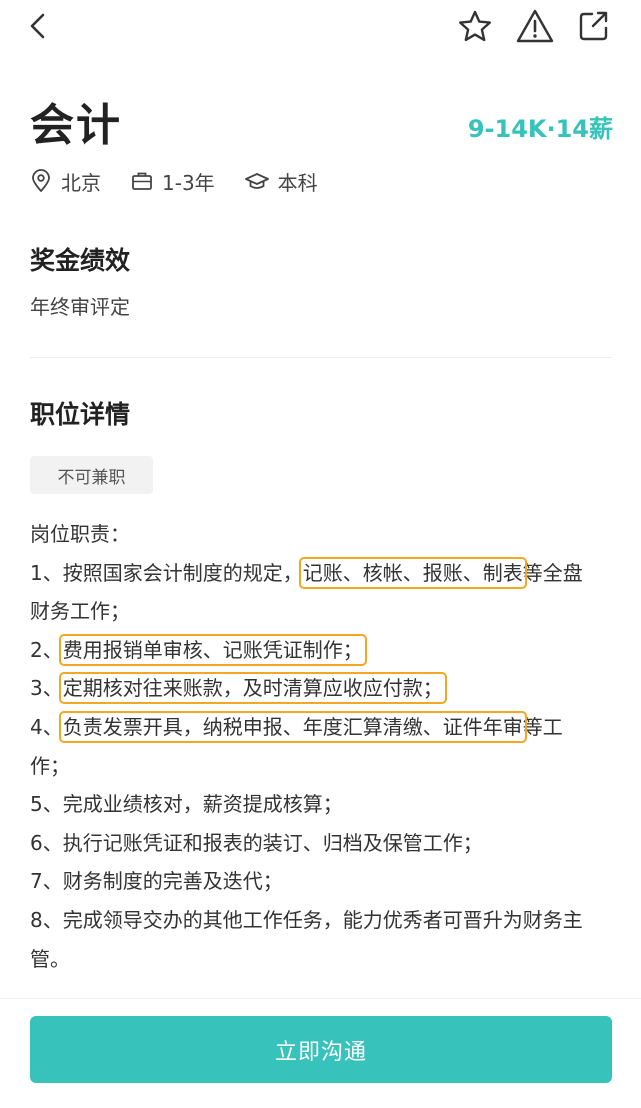 This screenshot has width=641, height=1108. I want to click on bonus-text: 年终审评定, so click(80, 307).